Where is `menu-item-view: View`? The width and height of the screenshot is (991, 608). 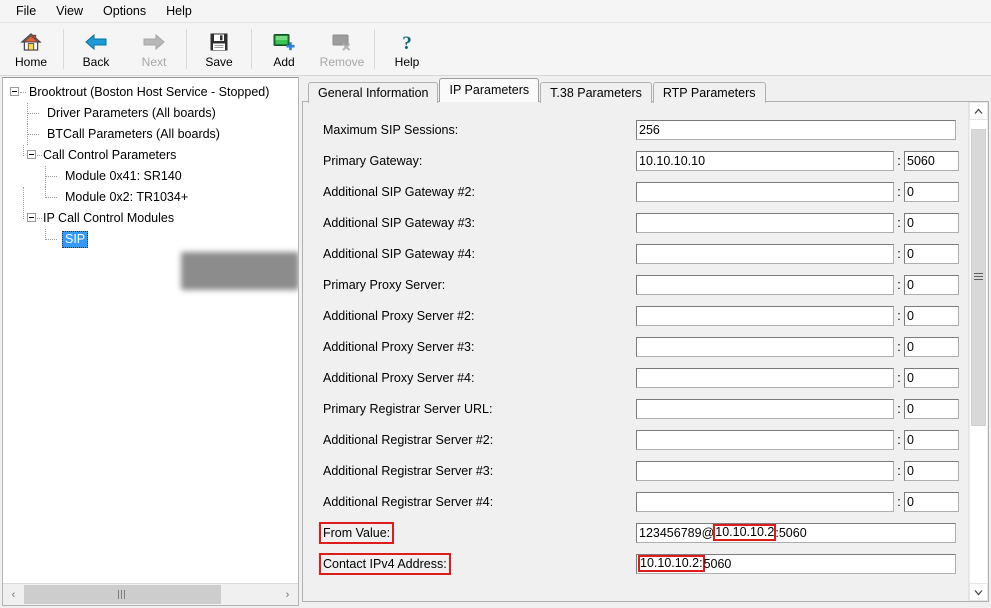
menu-item-view: View is located at coordinates (69, 11).